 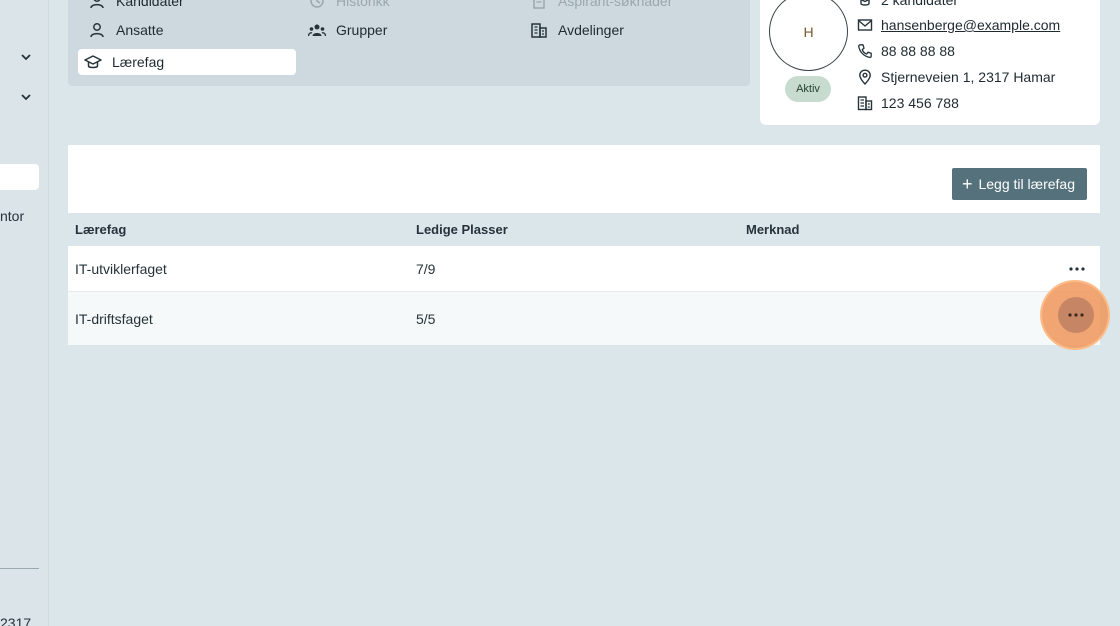 I want to click on column-header-available: Ledige Plasser, so click(x=462, y=229).